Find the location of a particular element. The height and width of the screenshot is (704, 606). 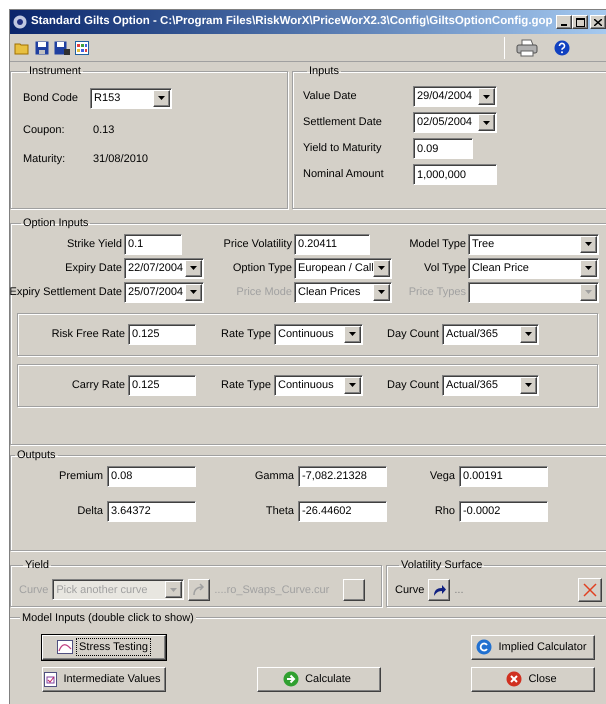

input-field: 0.1 is located at coordinates (153, 244).